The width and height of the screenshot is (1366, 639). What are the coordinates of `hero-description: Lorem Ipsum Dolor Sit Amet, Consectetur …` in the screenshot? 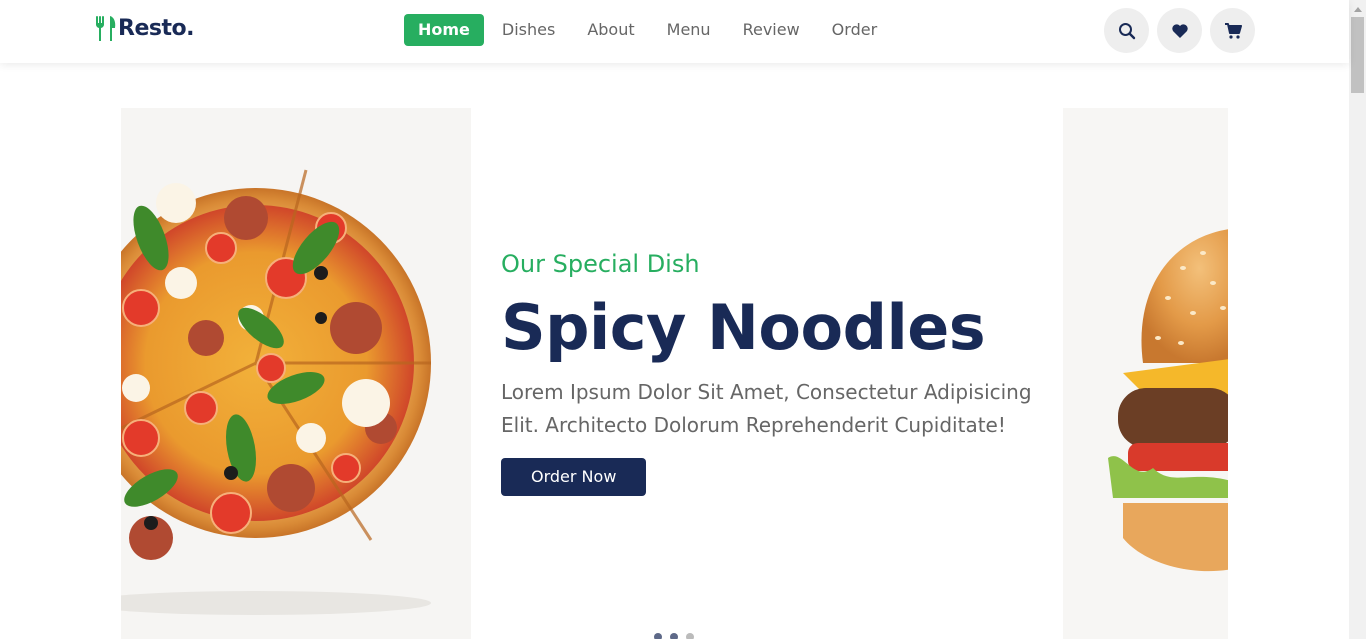 It's located at (766, 408).